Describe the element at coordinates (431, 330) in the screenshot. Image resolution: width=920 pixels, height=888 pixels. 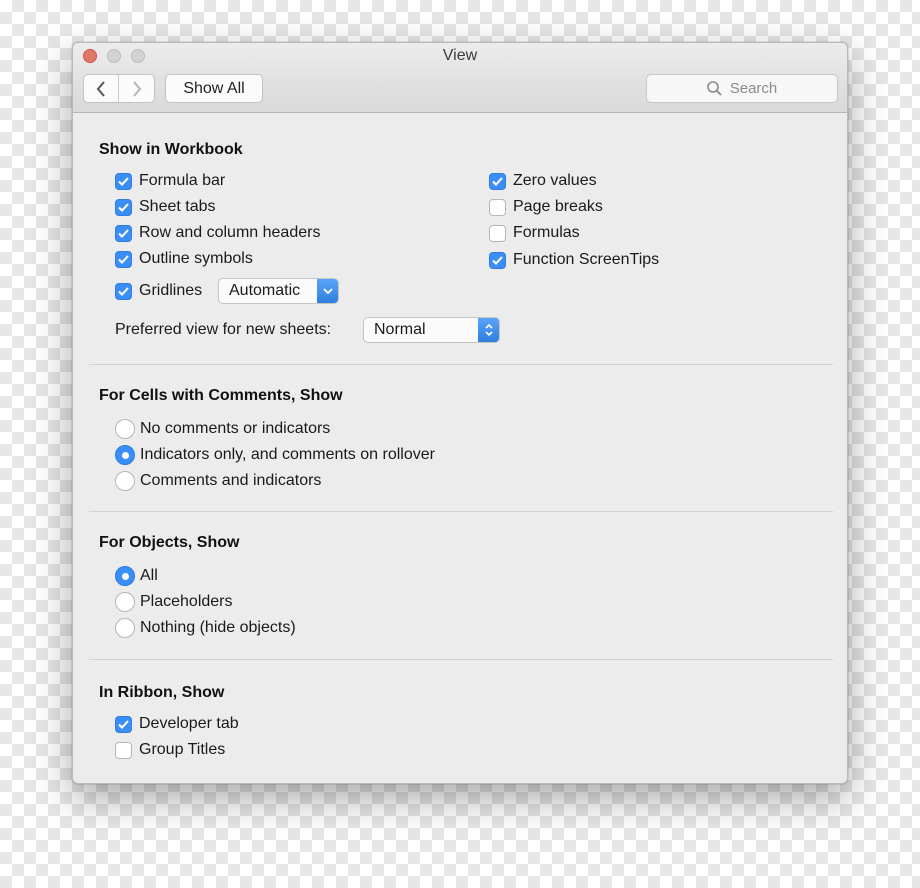
I see `preferred-view-select: Normal` at that location.